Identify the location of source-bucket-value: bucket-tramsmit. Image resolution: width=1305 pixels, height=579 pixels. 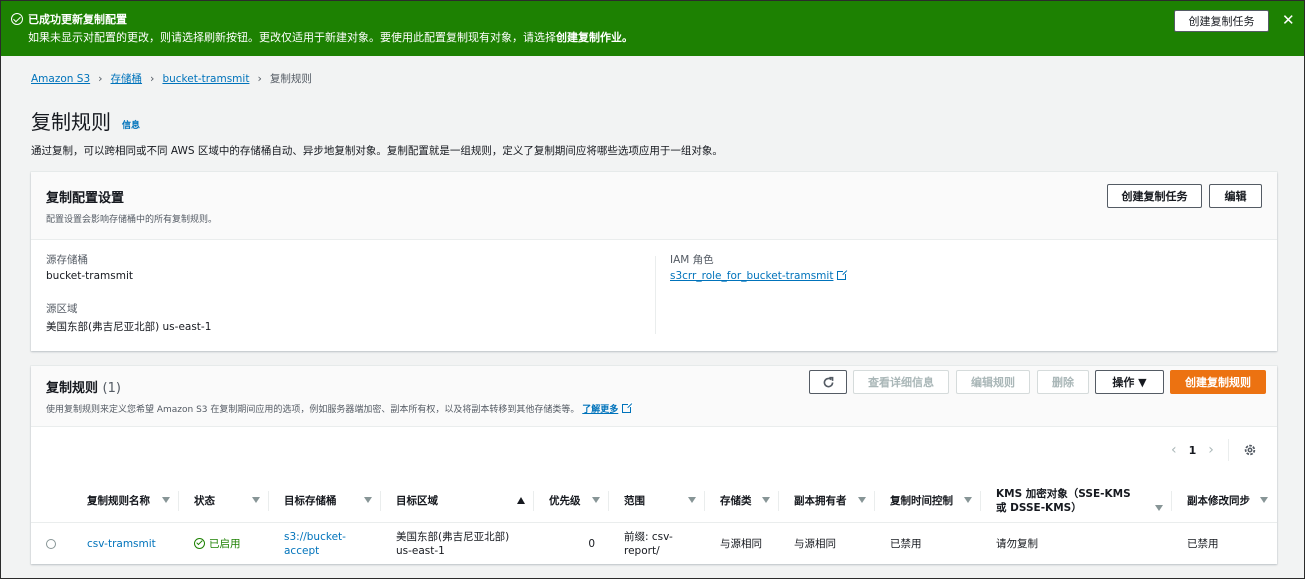
(89, 276).